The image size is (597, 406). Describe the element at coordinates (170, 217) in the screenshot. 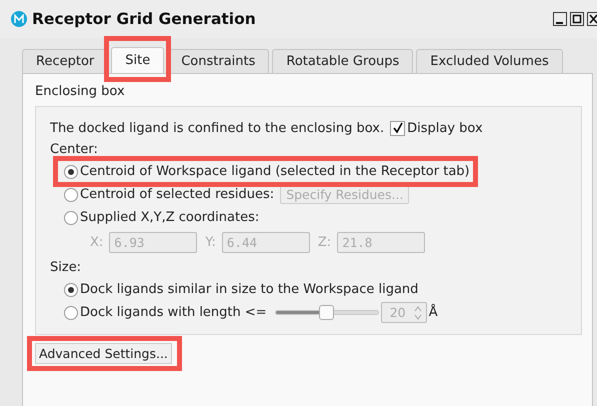

I see `radio-label: Supplied X,Y,Z coordinates:` at that location.